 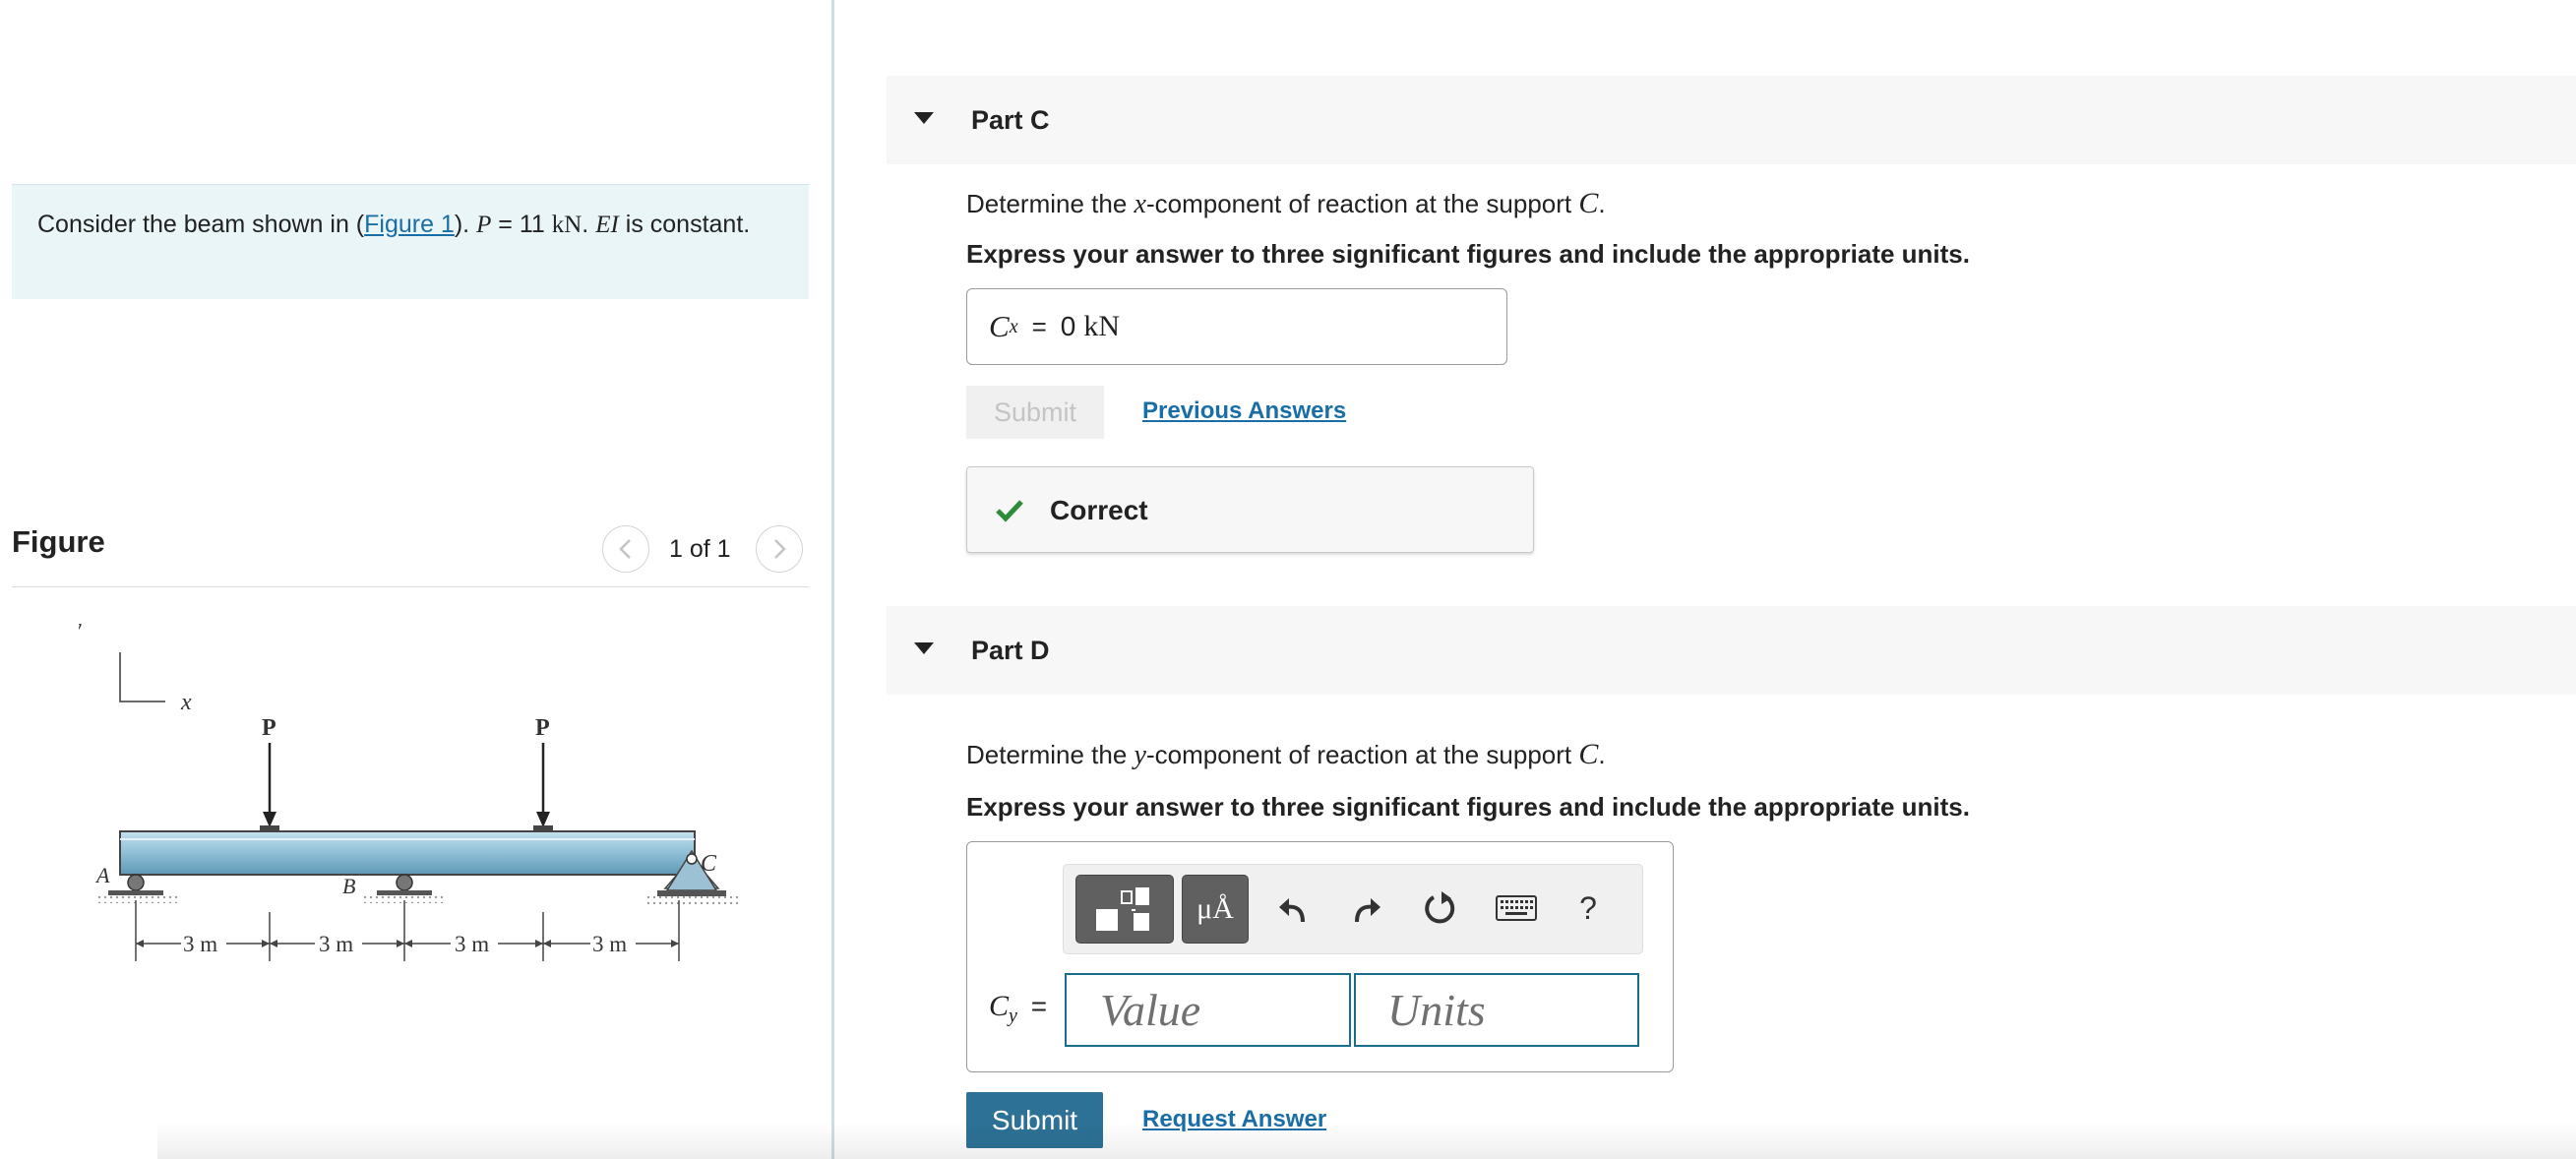 What do you see at coordinates (465, 224) in the screenshot?
I see `problem-text-after-link: ).` at bounding box center [465, 224].